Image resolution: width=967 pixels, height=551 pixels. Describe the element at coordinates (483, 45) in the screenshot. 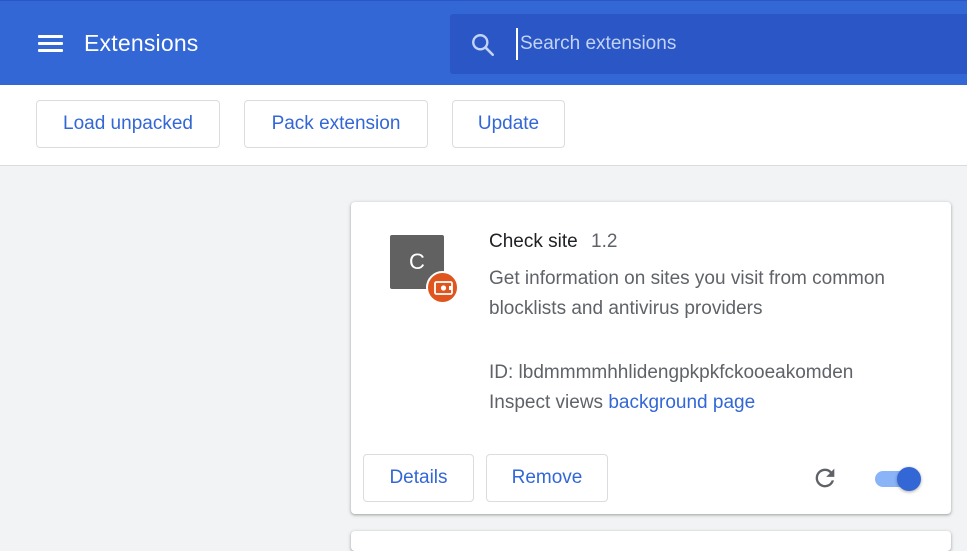

I see `search-icon` at that location.